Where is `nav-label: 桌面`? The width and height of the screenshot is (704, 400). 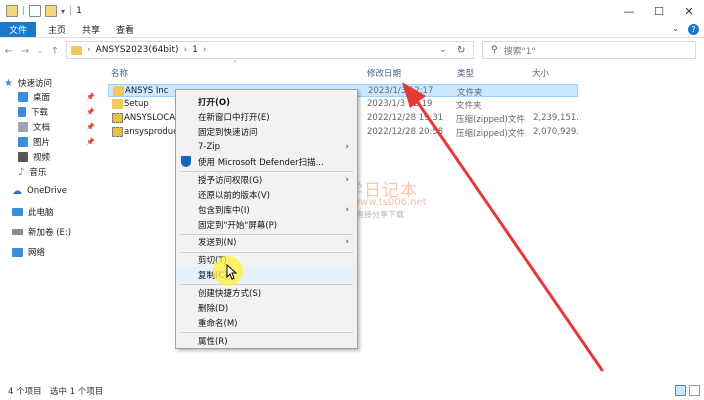 nav-label: 桌面 is located at coordinates (42, 98).